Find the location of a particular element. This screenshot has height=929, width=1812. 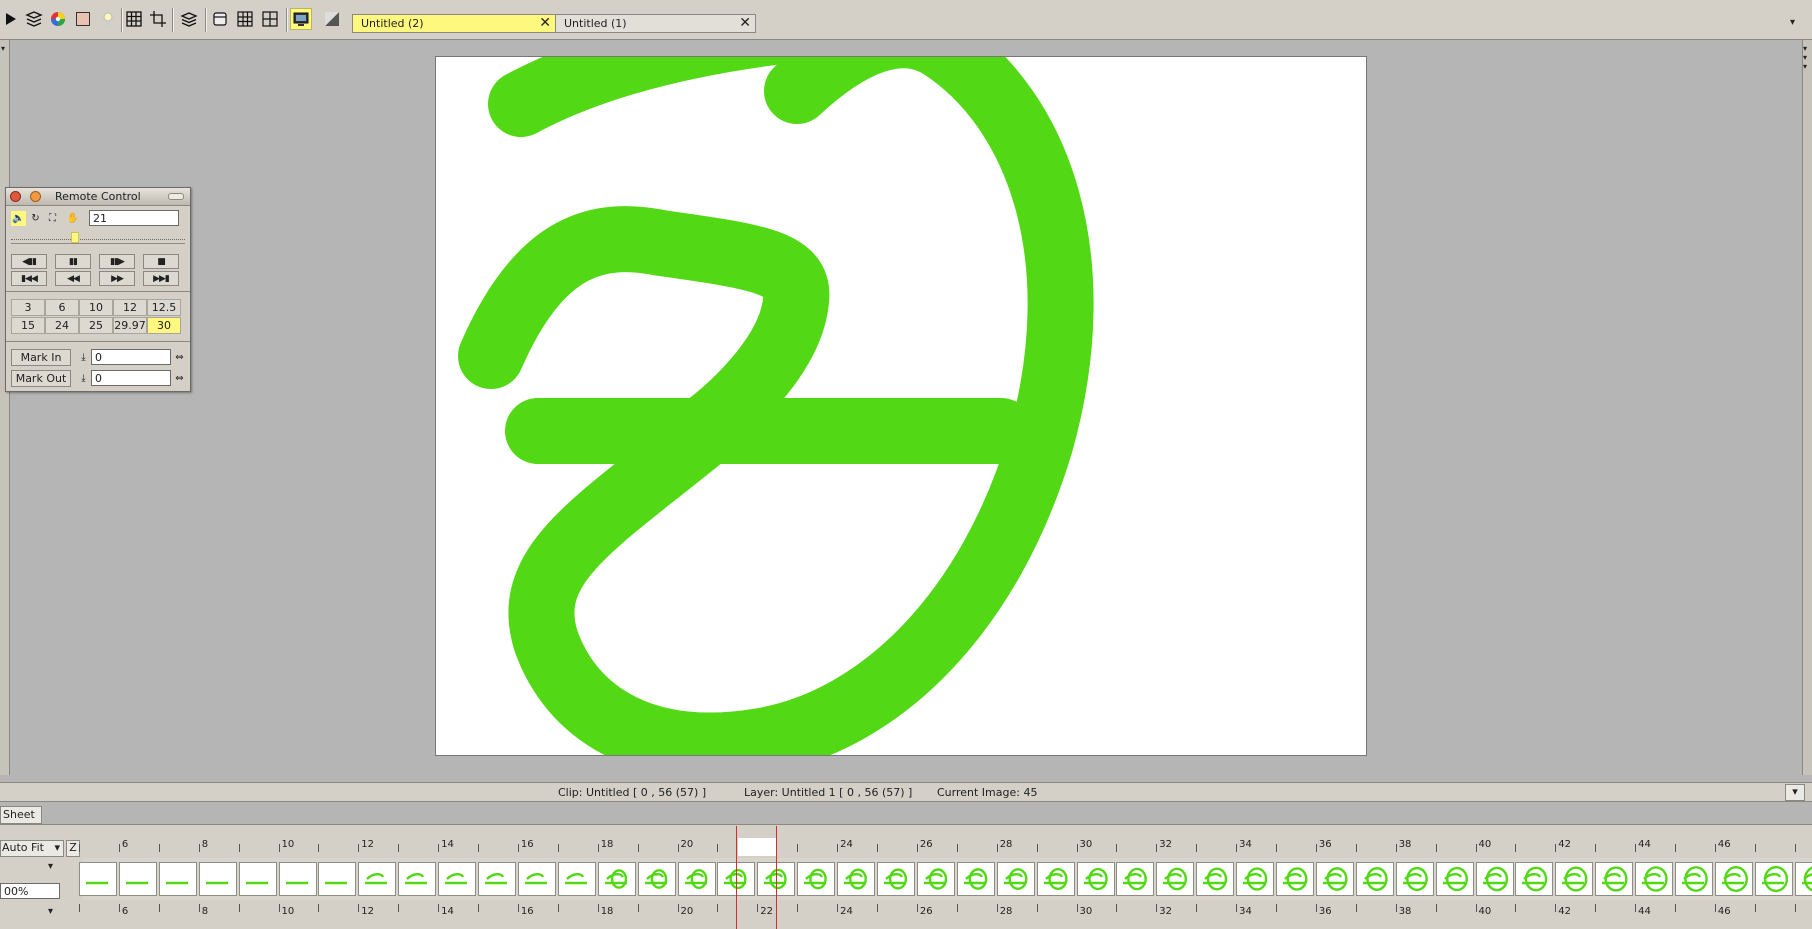

mark-out-button: Mark Out is located at coordinates (41, 378).